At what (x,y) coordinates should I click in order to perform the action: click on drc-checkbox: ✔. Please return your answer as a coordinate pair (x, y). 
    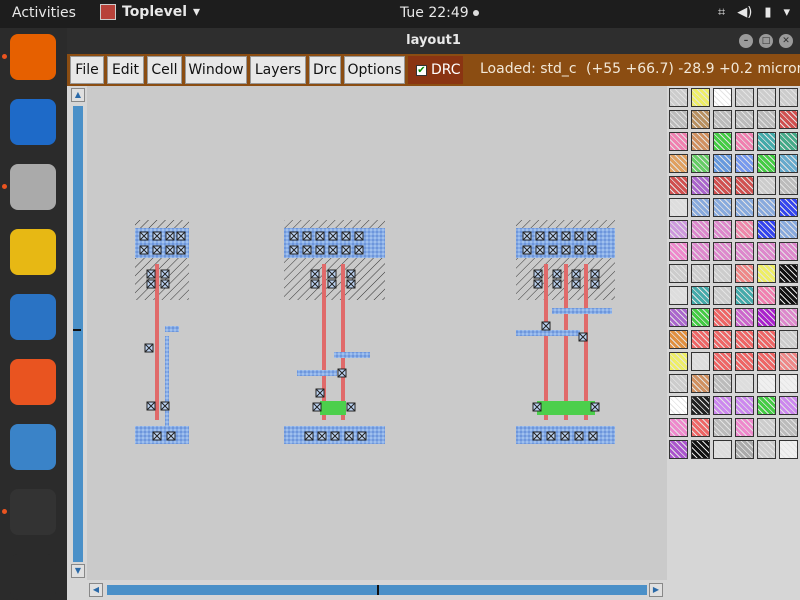
    Looking at the image, I should click on (421, 70).